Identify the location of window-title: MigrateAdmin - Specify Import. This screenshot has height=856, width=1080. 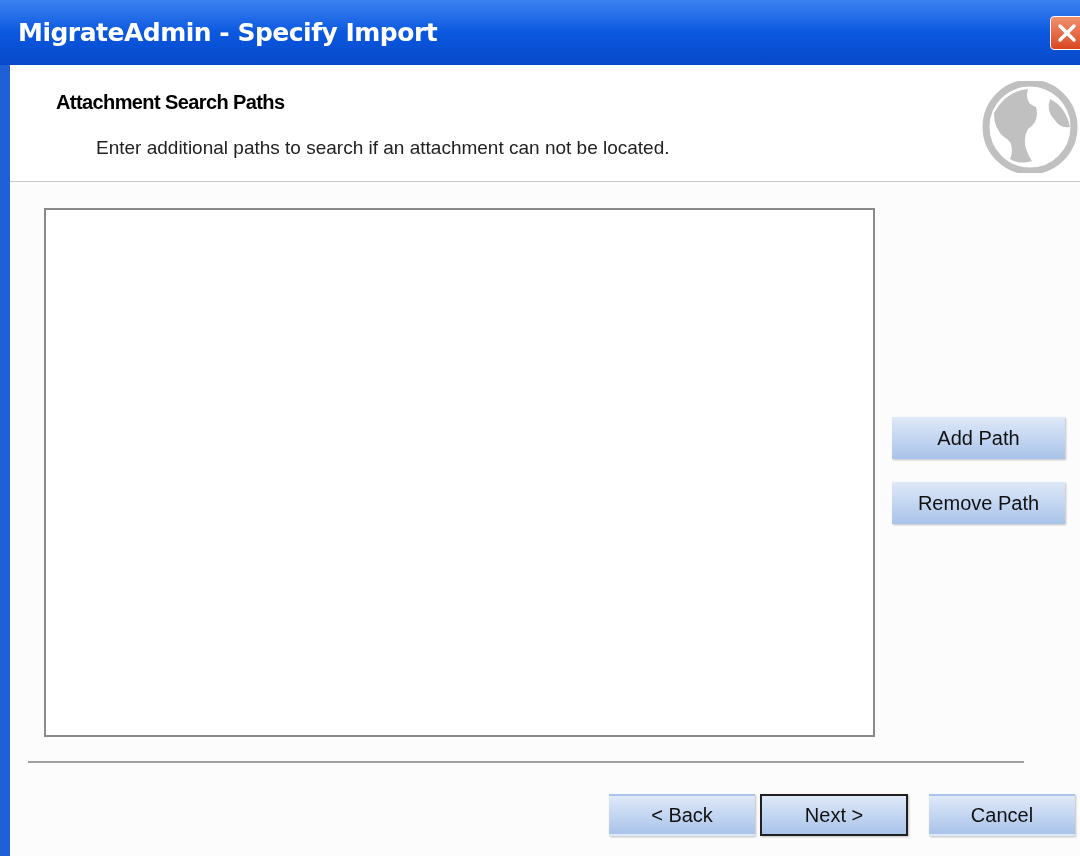
(228, 32).